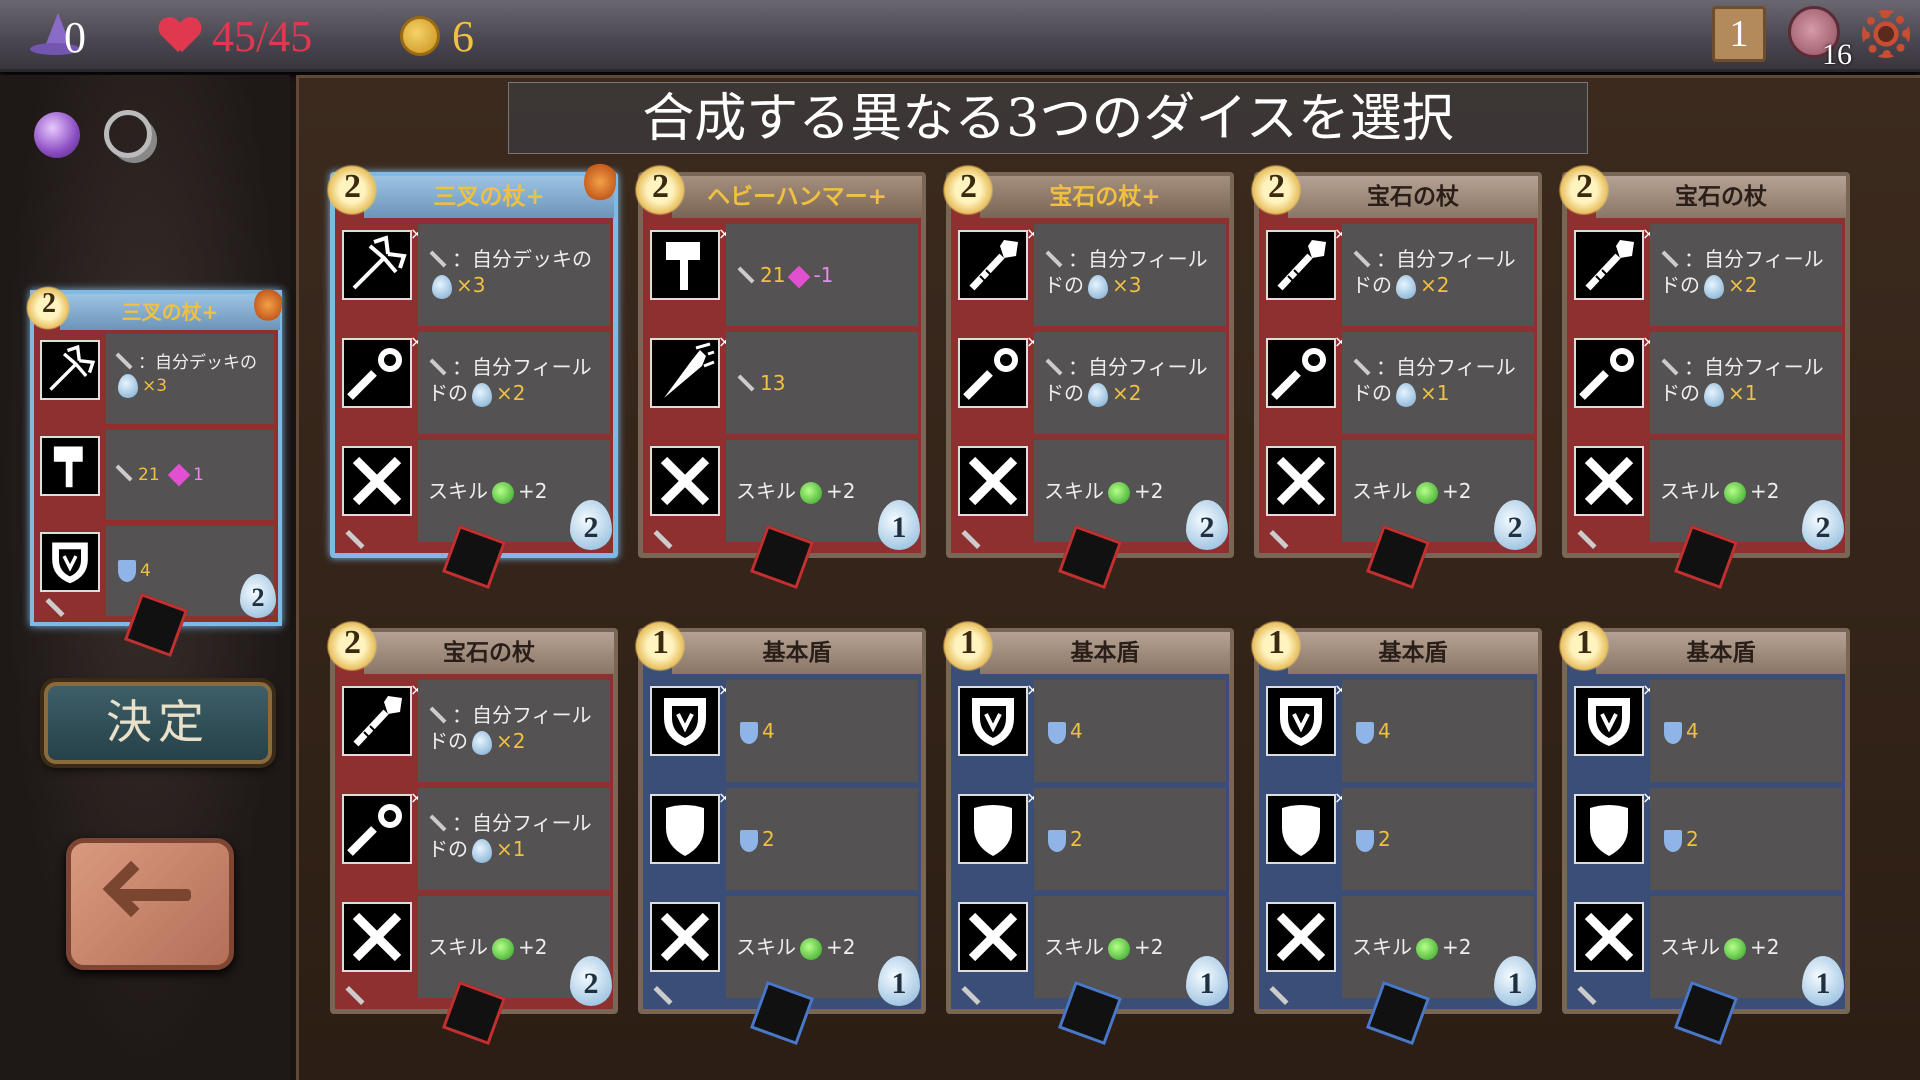 This screenshot has height=1080, width=1920. I want to click on face-description: ：自分フィール ドの ×1, so click(1746, 383).